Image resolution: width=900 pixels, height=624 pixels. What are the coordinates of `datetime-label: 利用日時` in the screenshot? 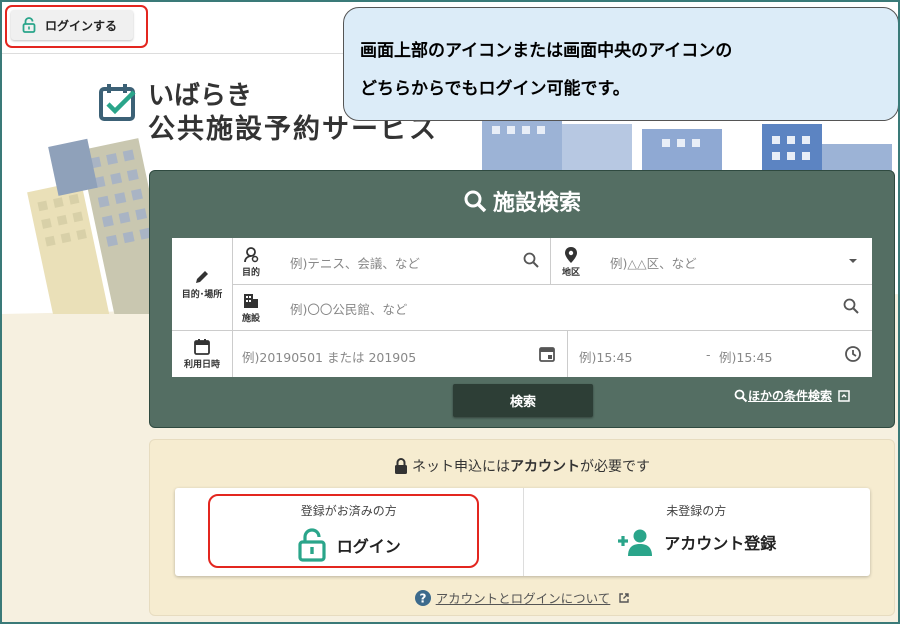 It's located at (202, 354).